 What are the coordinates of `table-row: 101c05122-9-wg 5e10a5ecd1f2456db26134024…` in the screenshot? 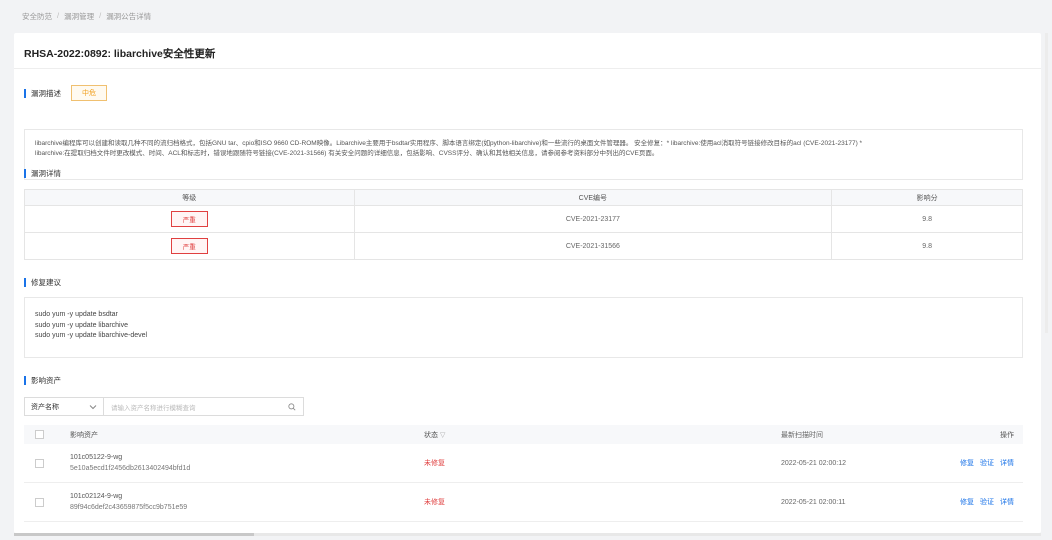 It's located at (523, 463).